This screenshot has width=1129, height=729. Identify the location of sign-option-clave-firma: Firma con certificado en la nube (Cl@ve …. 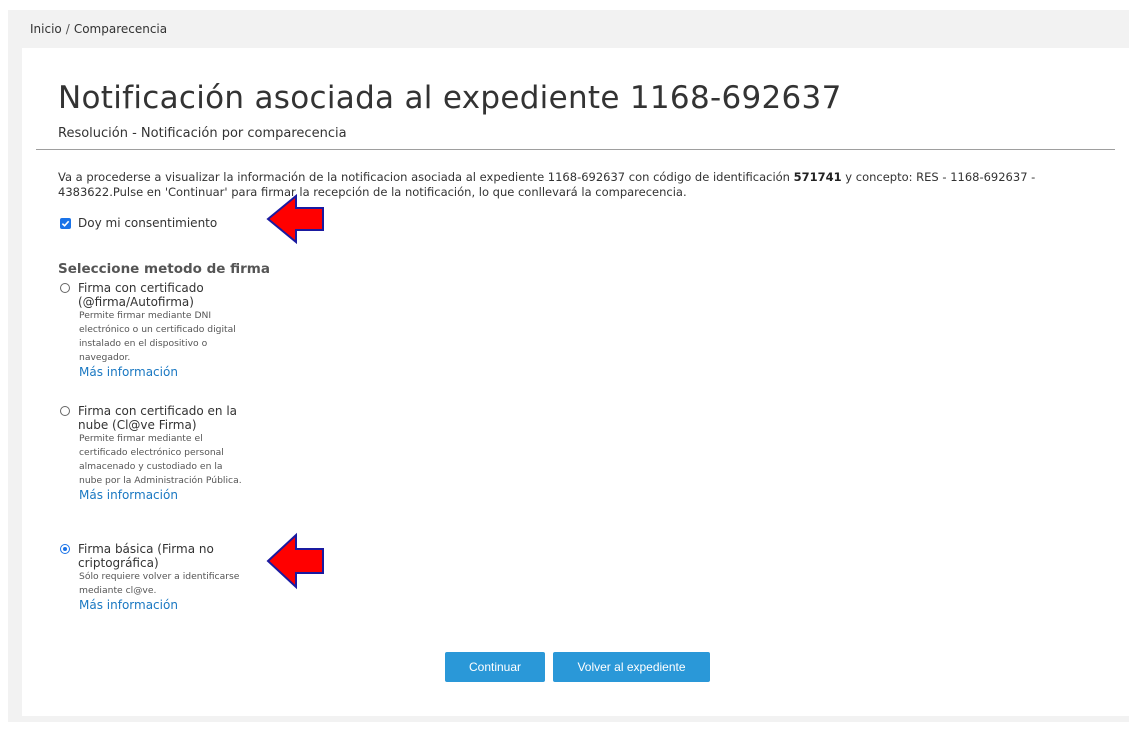
(160, 453).